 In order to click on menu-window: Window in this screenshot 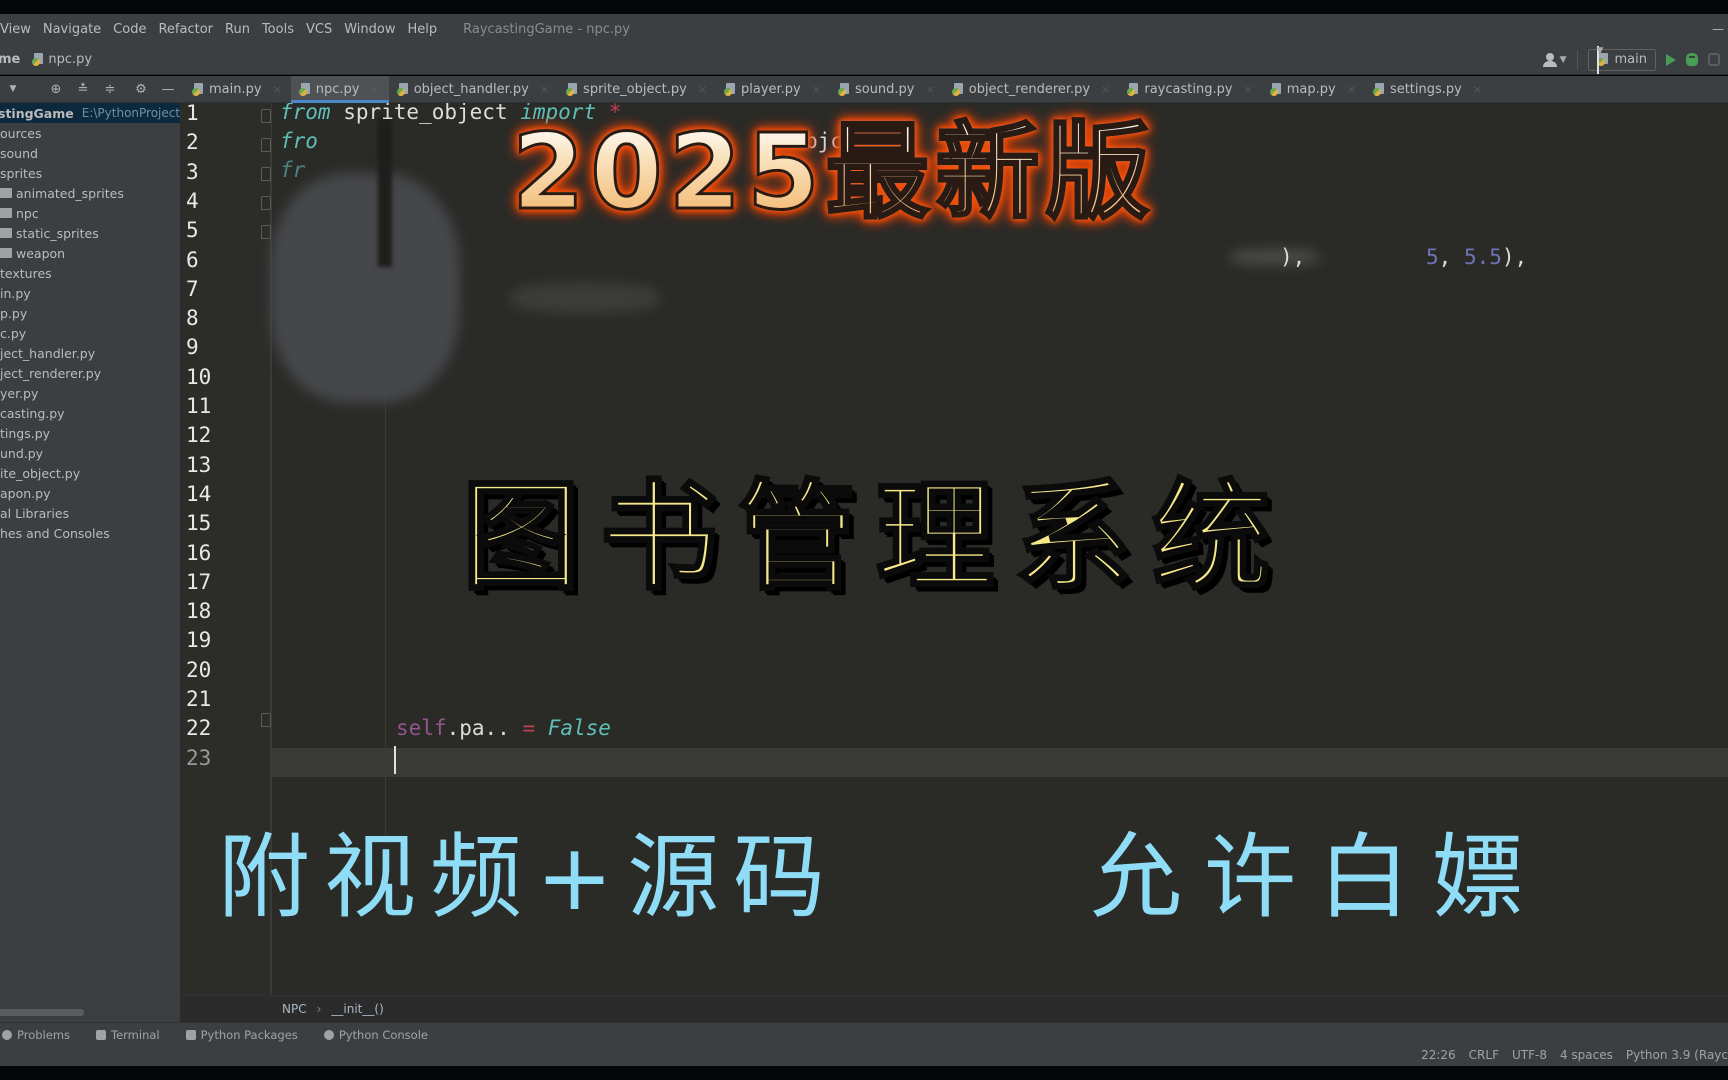, I will do `click(369, 29)`.